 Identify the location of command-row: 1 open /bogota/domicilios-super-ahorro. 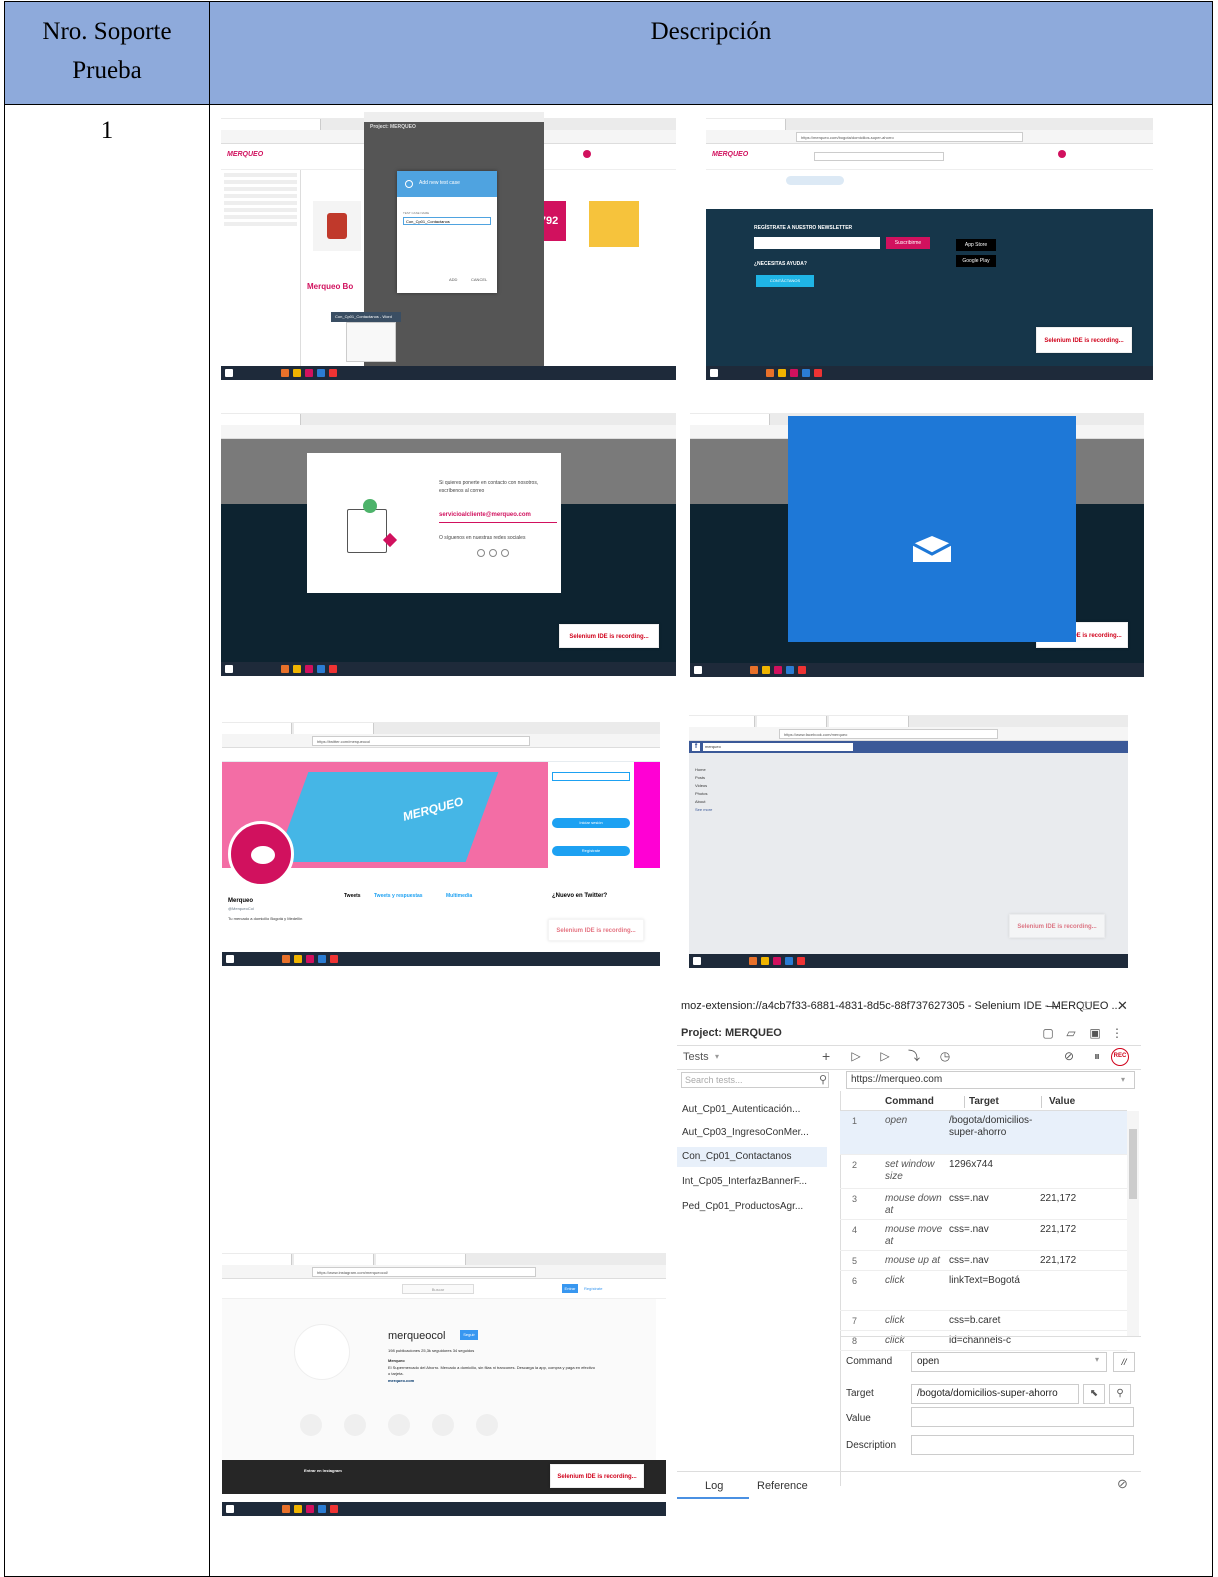
(983, 1133).